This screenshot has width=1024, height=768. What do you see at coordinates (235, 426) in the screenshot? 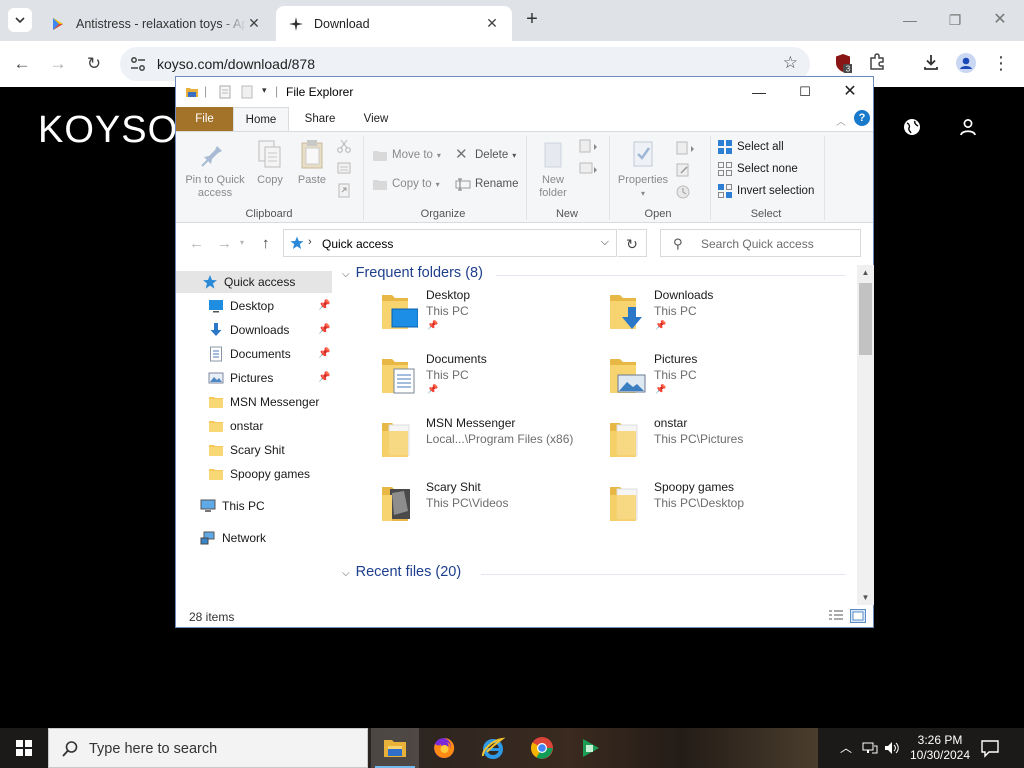
I see `nav-item-onstar: onstar` at bounding box center [235, 426].